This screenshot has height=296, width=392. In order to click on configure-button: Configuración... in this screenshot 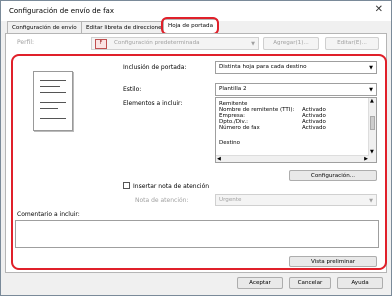, I will do `click(333, 175)`.